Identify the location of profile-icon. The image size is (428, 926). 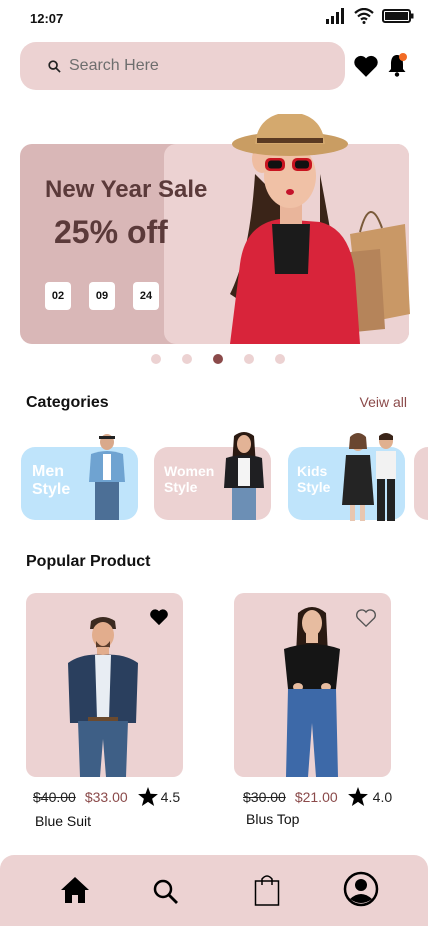
(361, 889).